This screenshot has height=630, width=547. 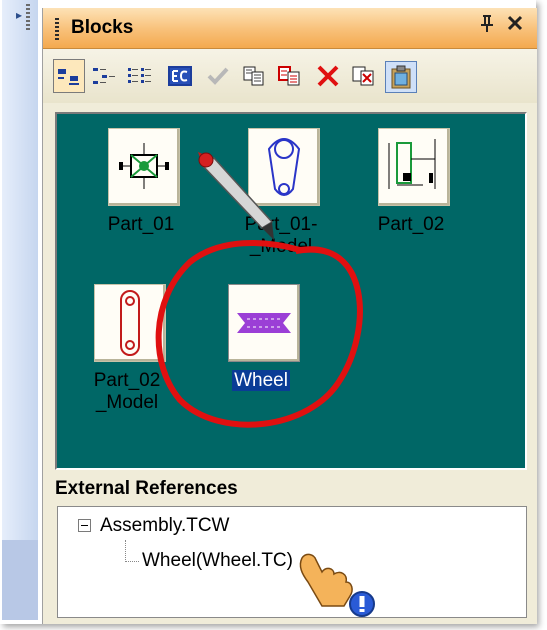 I want to click on block-label: Wheel, so click(x=261, y=380).